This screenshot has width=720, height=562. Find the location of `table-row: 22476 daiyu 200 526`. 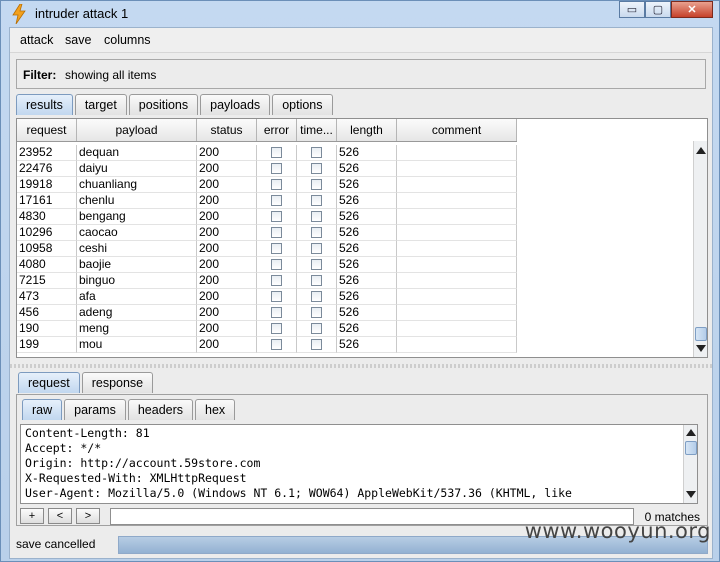

table-row: 22476 daiyu 200 526 is located at coordinates (267, 169).